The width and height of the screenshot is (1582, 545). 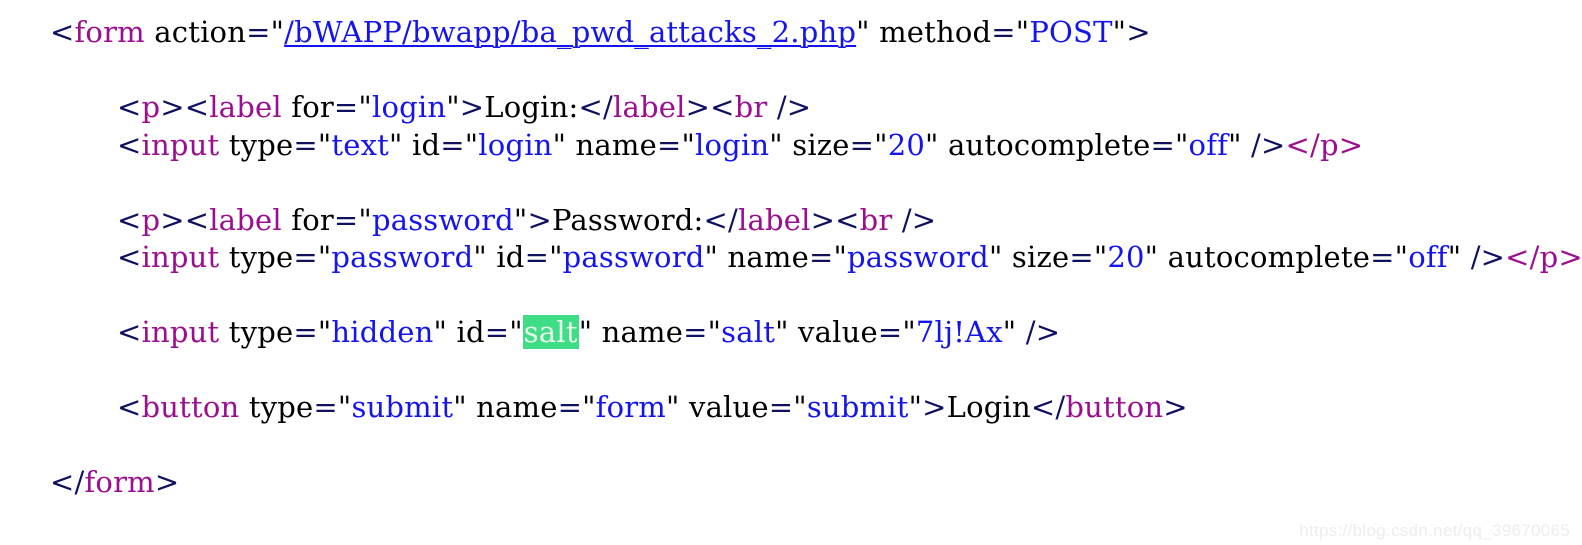 What do you see at coordinates (857, 407) in the screenshot?
I see `value-value-submit: submit` at bounding box center [857, 407].